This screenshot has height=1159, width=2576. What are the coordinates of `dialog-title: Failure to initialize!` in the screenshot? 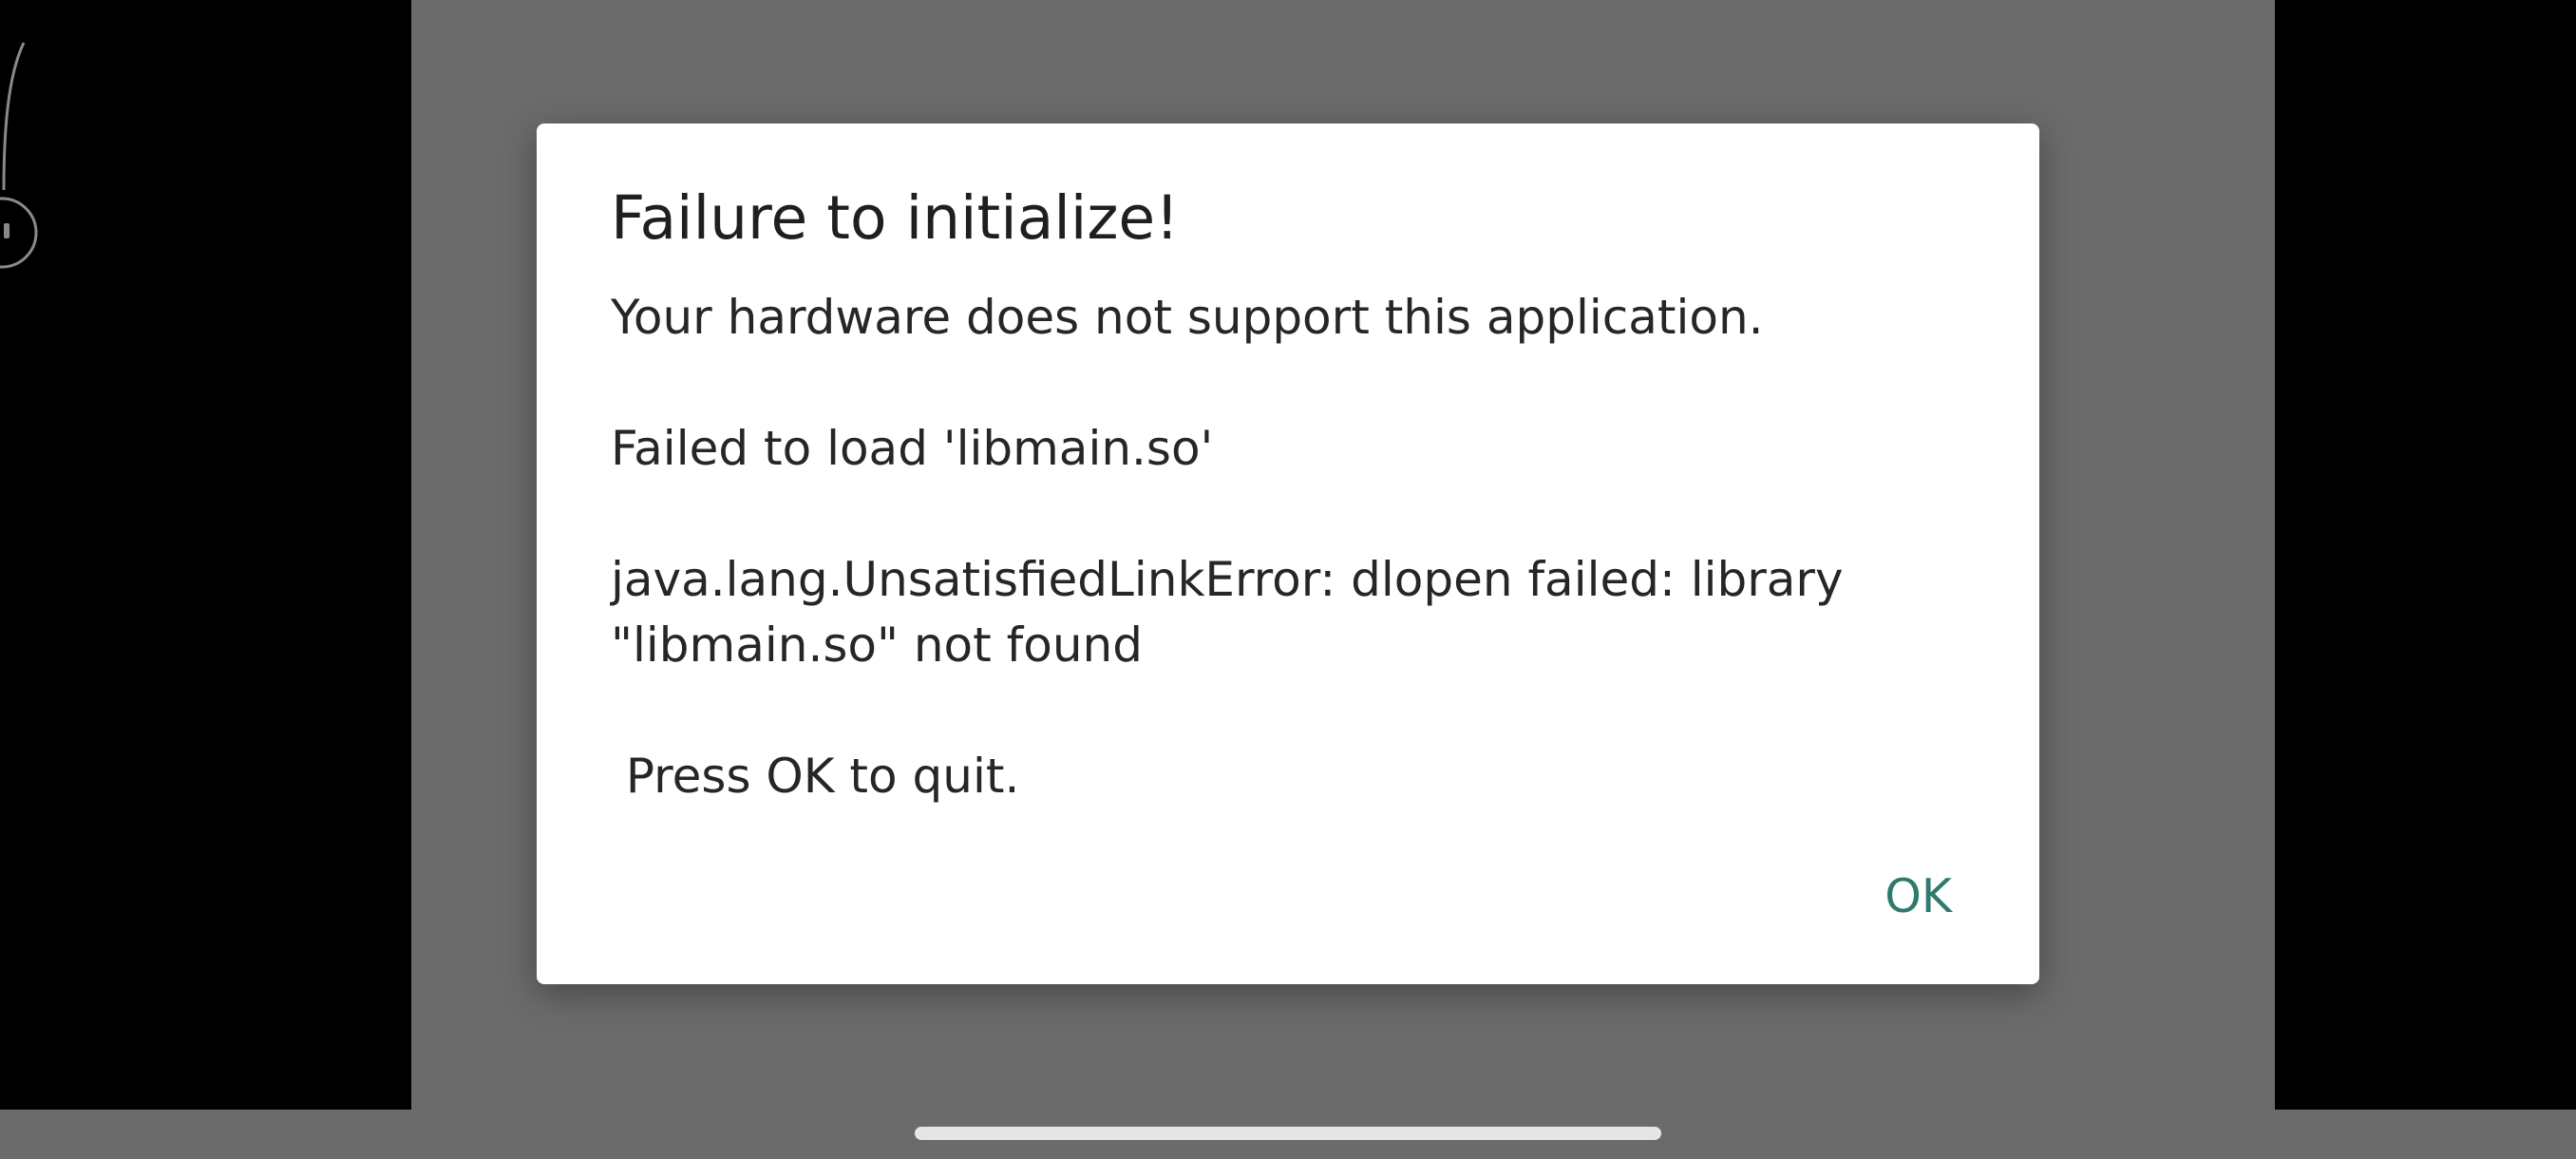 It's located at (895, 218).